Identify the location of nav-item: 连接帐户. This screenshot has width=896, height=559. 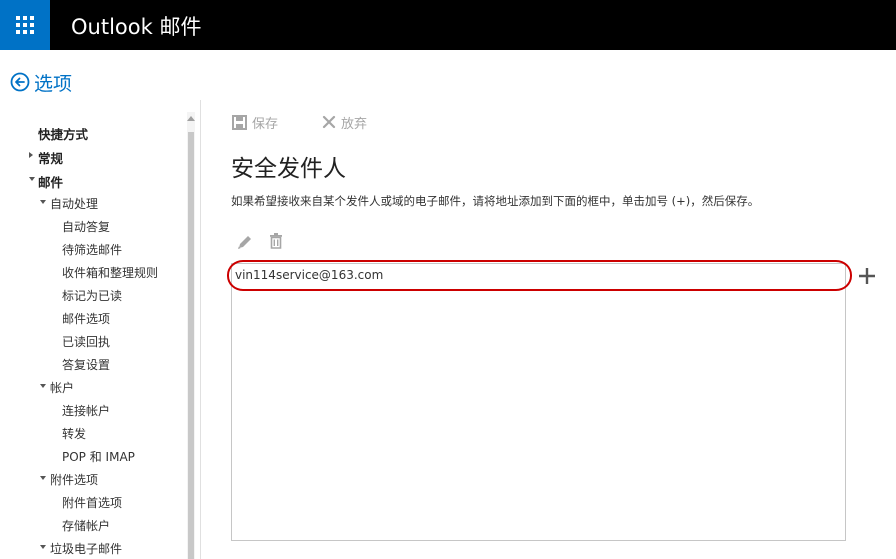
(86, 410).